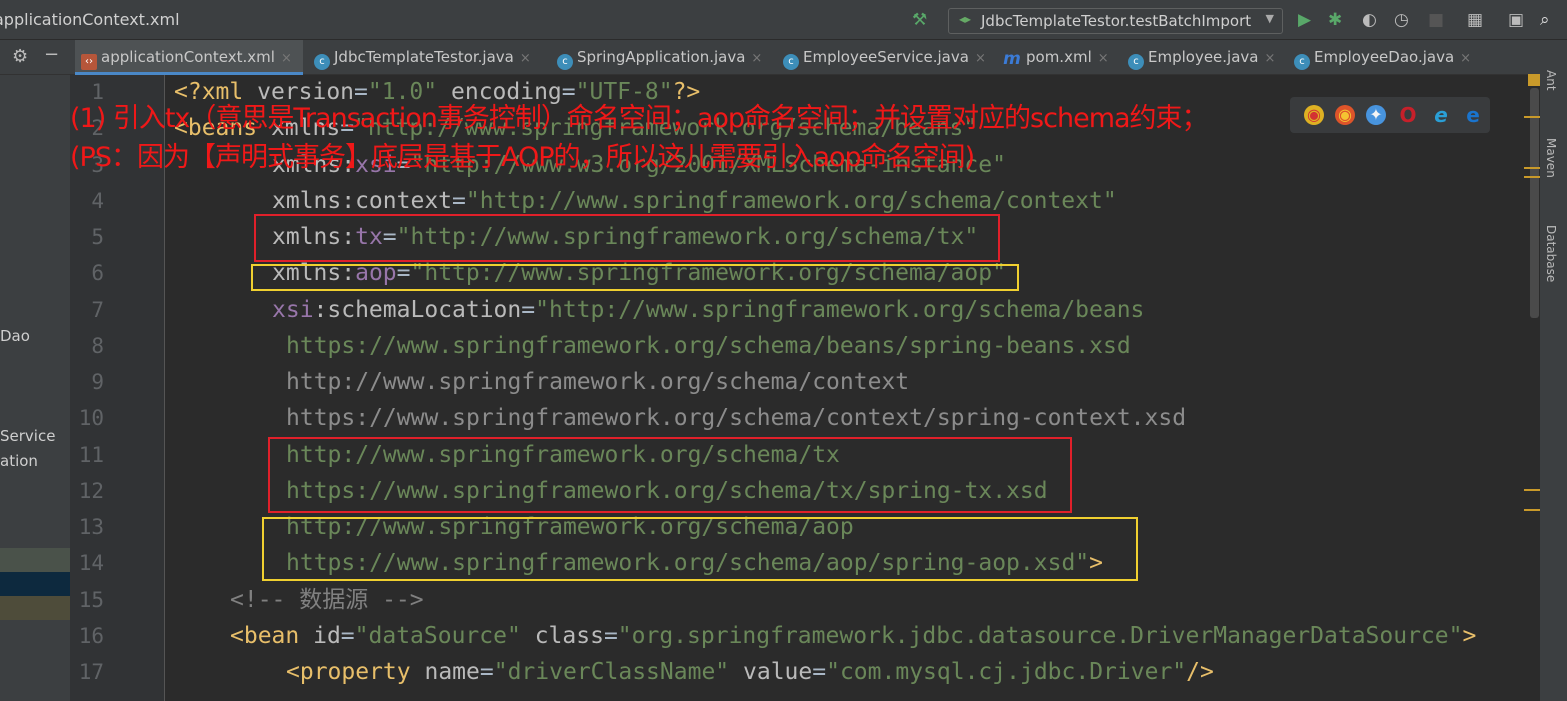 The width and height of the screenshot is (1567, 701). What do you see at coordinates (765, 600) in the screenshot?
I see `code-line: 15 <!-- 数据源 -->` at bounding box center [765, 600].